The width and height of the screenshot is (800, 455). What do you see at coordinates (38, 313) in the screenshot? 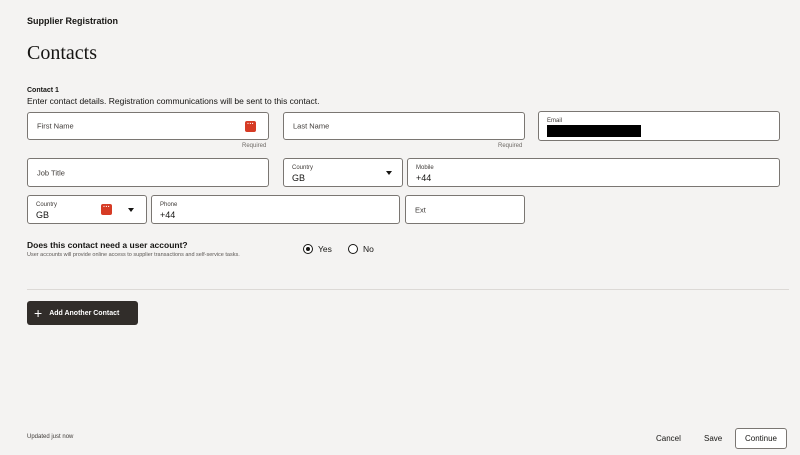
I see `plus-icon: +` at bounding box center [38, 313].